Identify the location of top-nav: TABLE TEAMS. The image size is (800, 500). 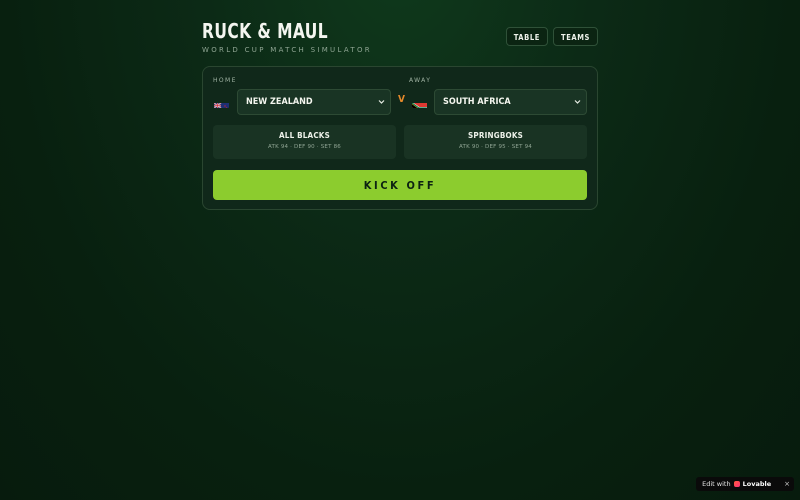
(551, 36).